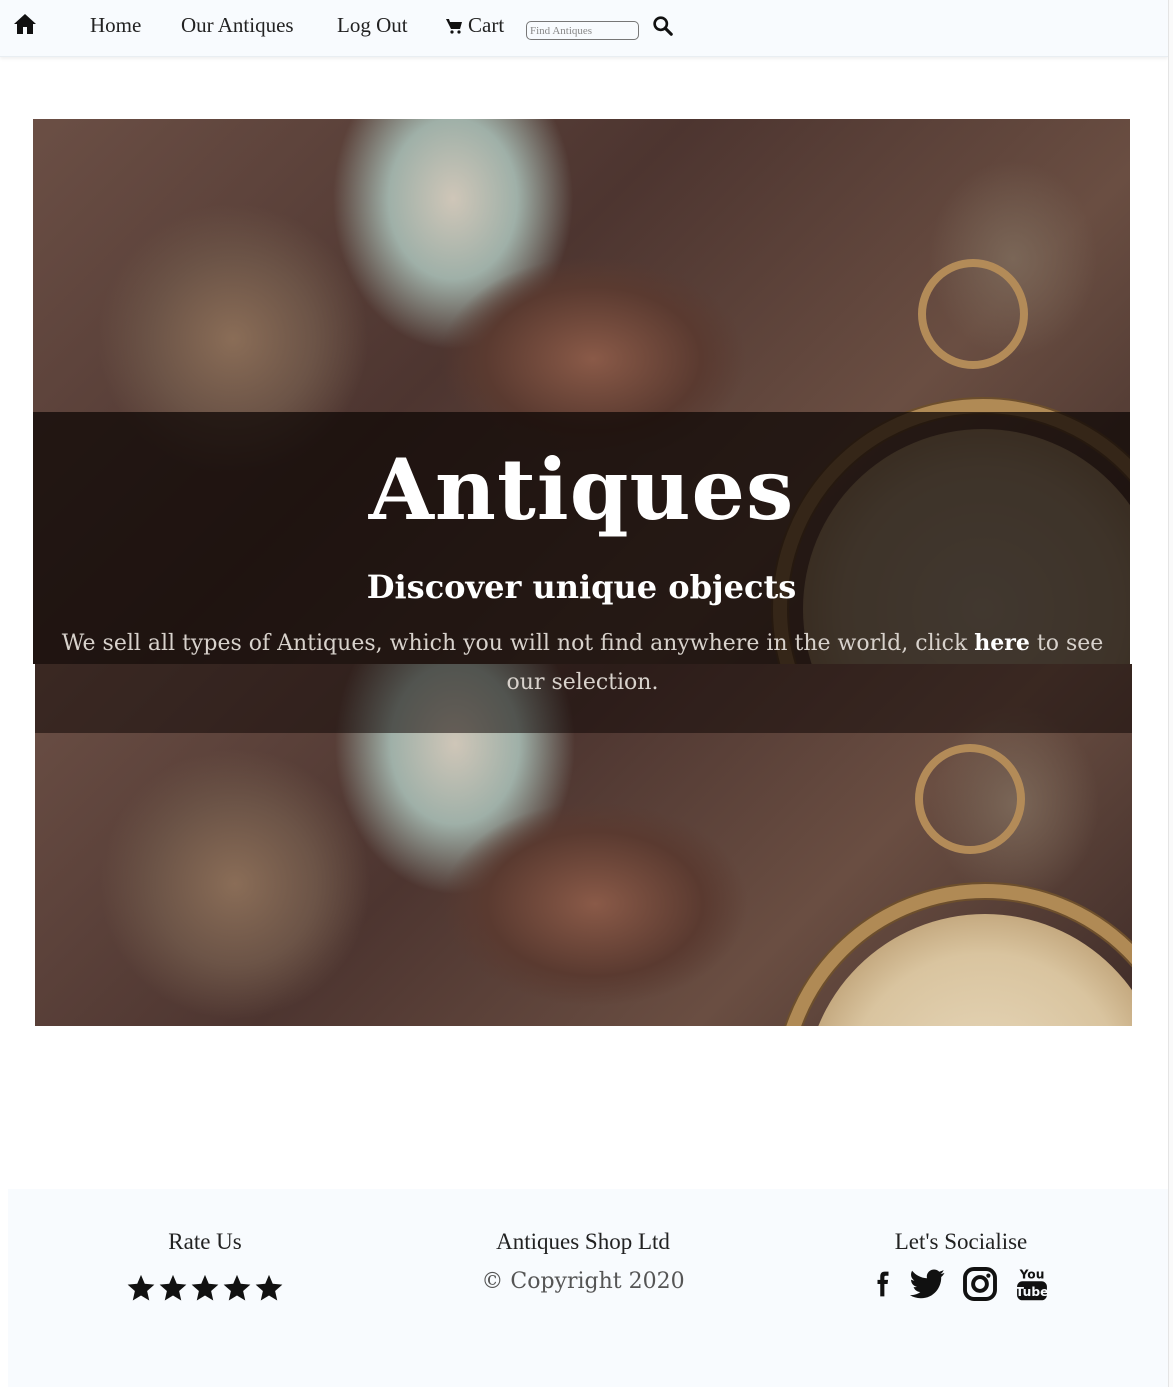 This screenshot has width=1173, height=1387. I want to click on facebook-icon, so click(883, 1284).